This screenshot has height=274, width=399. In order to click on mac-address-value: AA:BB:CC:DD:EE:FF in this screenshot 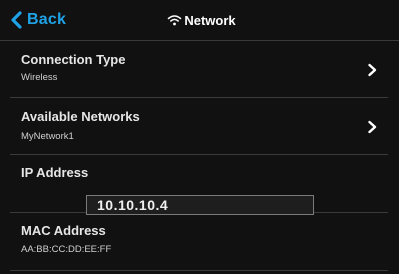, I will do `click(66, 249)`.